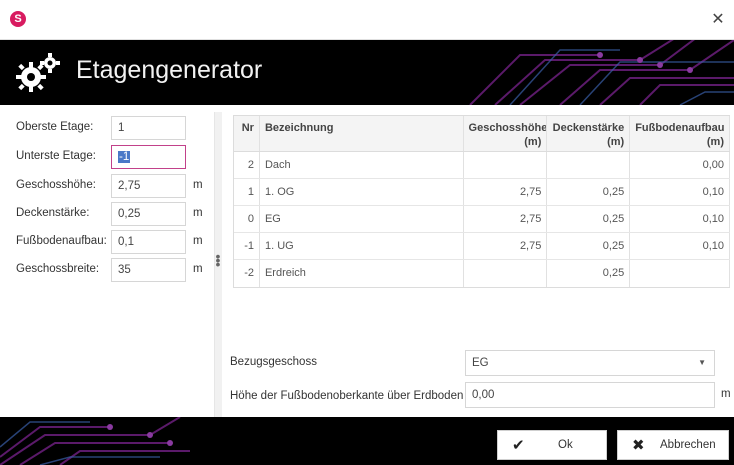  Describe the element at coordinates (362, 273) in the screenshot. I see `cell-bezeichnung: Erdreich` at that location.